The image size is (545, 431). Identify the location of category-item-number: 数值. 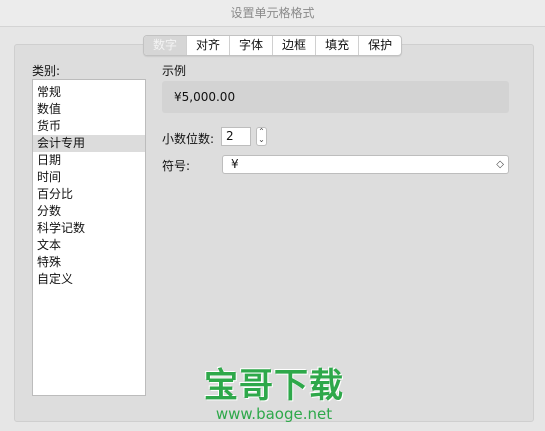
(89, 109).